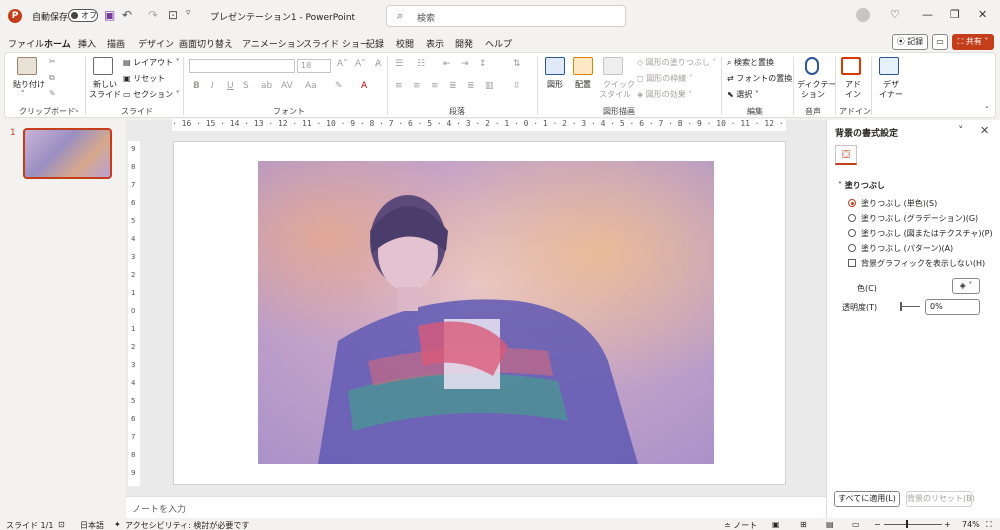  What do you see at coordinates (664, 94) in the screenshot?
I see `shape-effects-button: ◈ 図形の効果 ˅` at bounding box center [664, 94].